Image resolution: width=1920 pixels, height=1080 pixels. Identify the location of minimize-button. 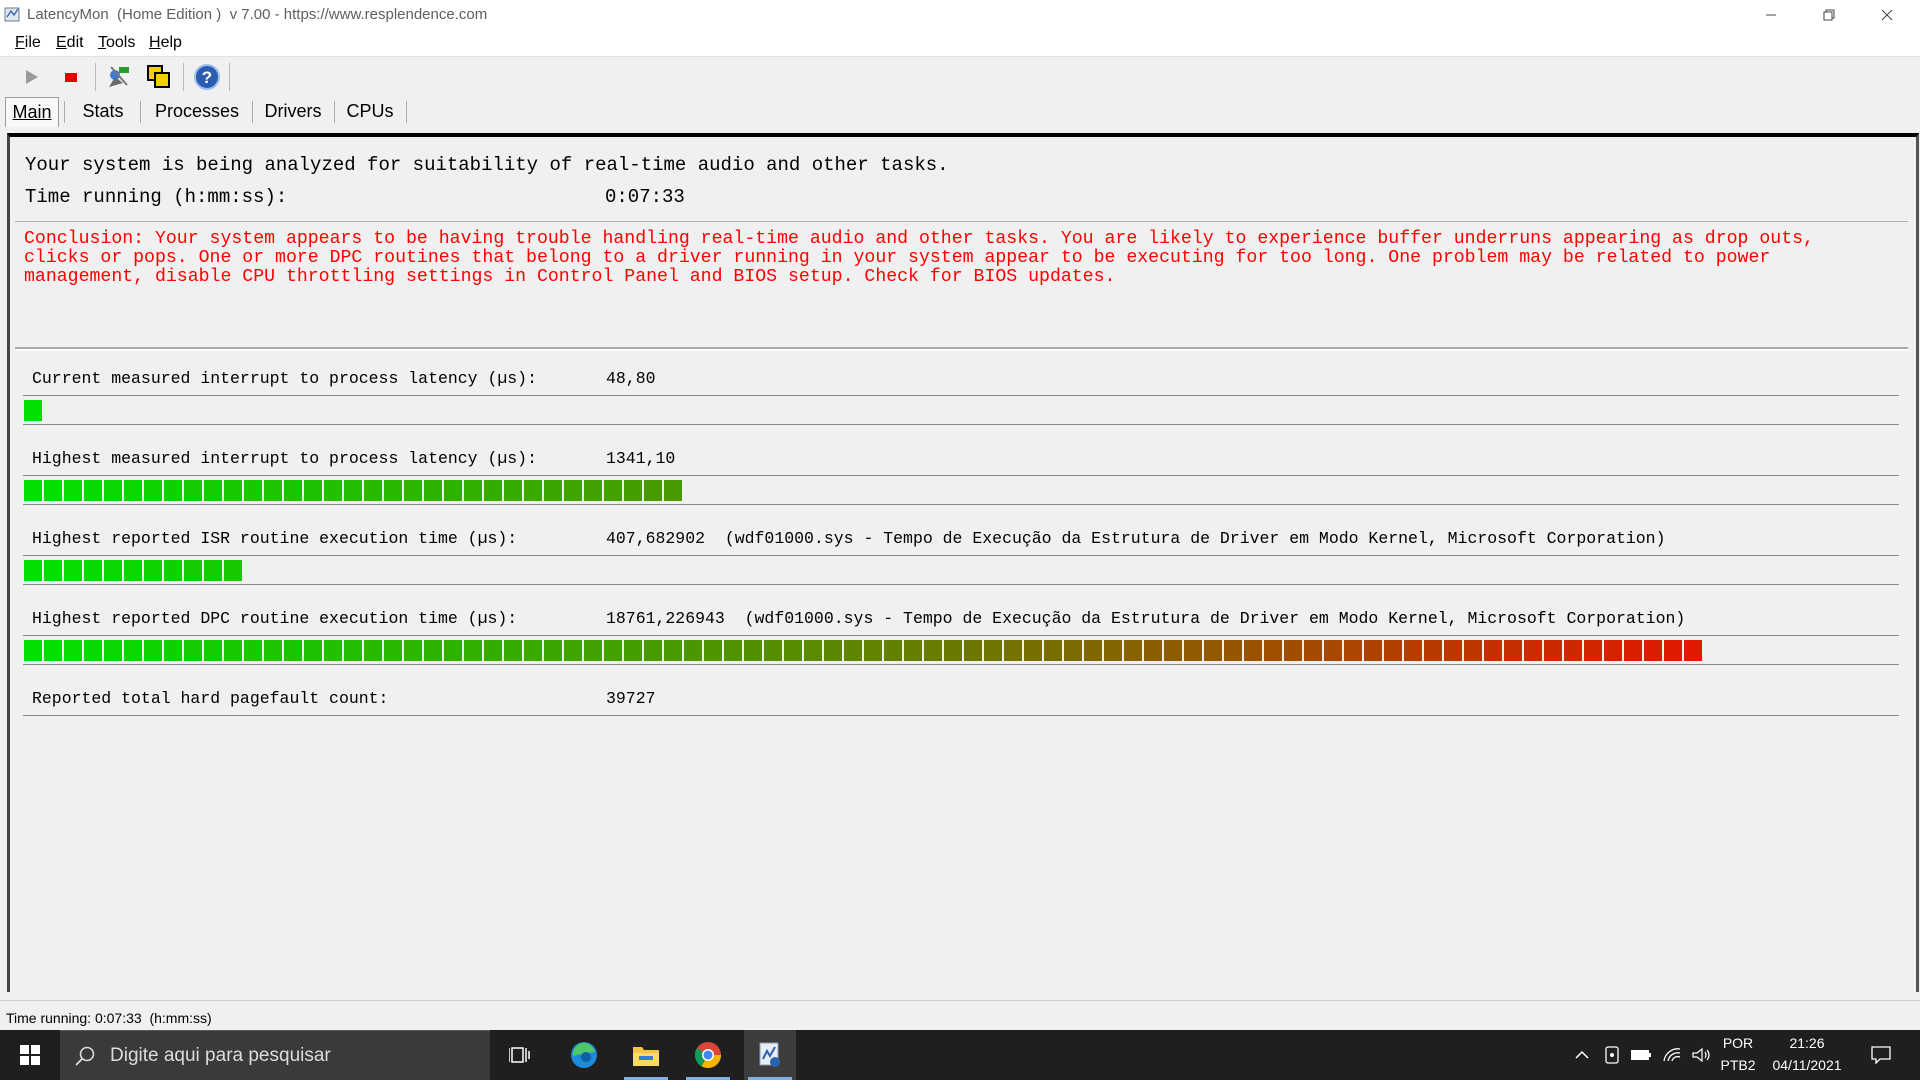
(1771, 15).